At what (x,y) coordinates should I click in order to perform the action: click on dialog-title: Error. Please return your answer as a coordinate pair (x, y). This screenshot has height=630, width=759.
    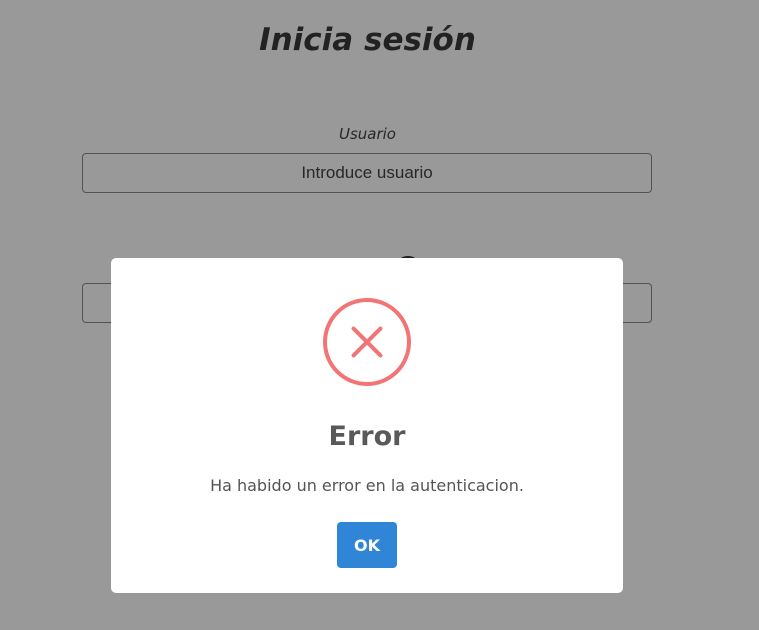
    Looking at the image, I should click on (367, 436).